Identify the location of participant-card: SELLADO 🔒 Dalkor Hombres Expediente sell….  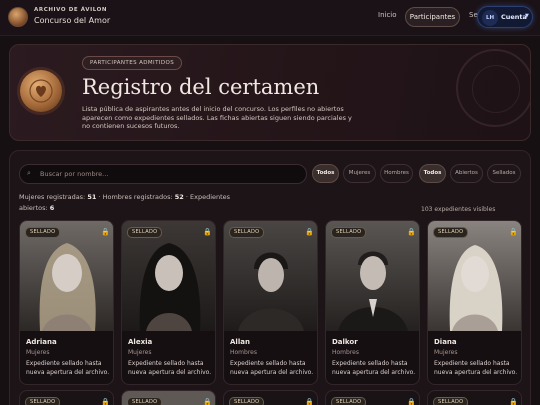
(372, 302).